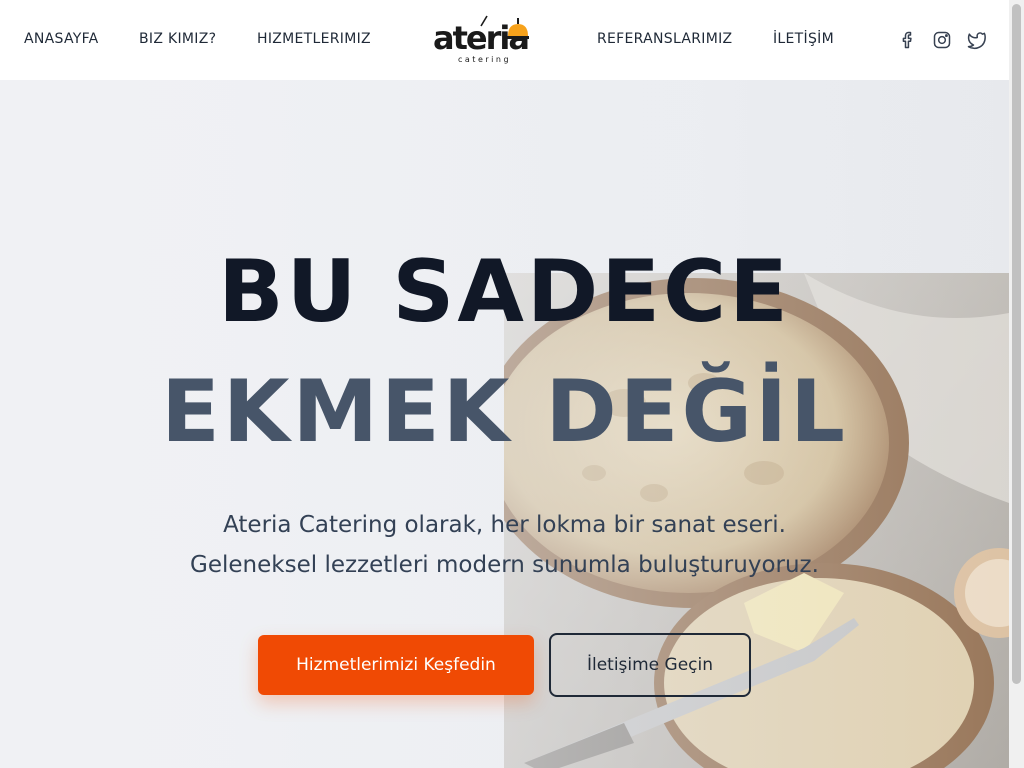  Describe the element at coordinates (942, 40) in the screenshot. I see `instagram-icon` at that location.